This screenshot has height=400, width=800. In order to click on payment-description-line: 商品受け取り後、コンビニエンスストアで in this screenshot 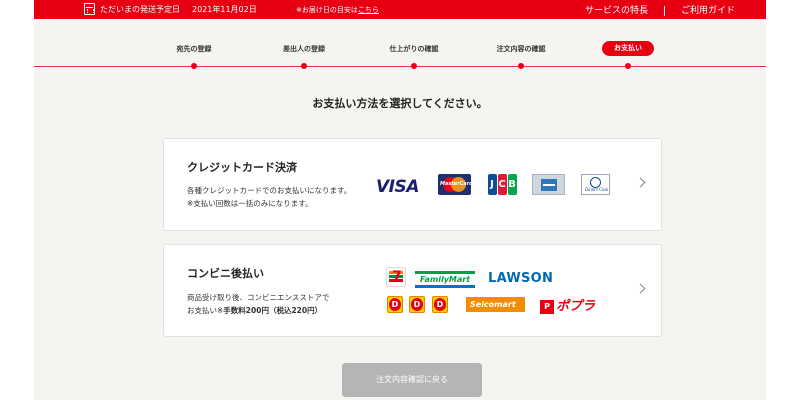, I will do `click(258, 297)`.